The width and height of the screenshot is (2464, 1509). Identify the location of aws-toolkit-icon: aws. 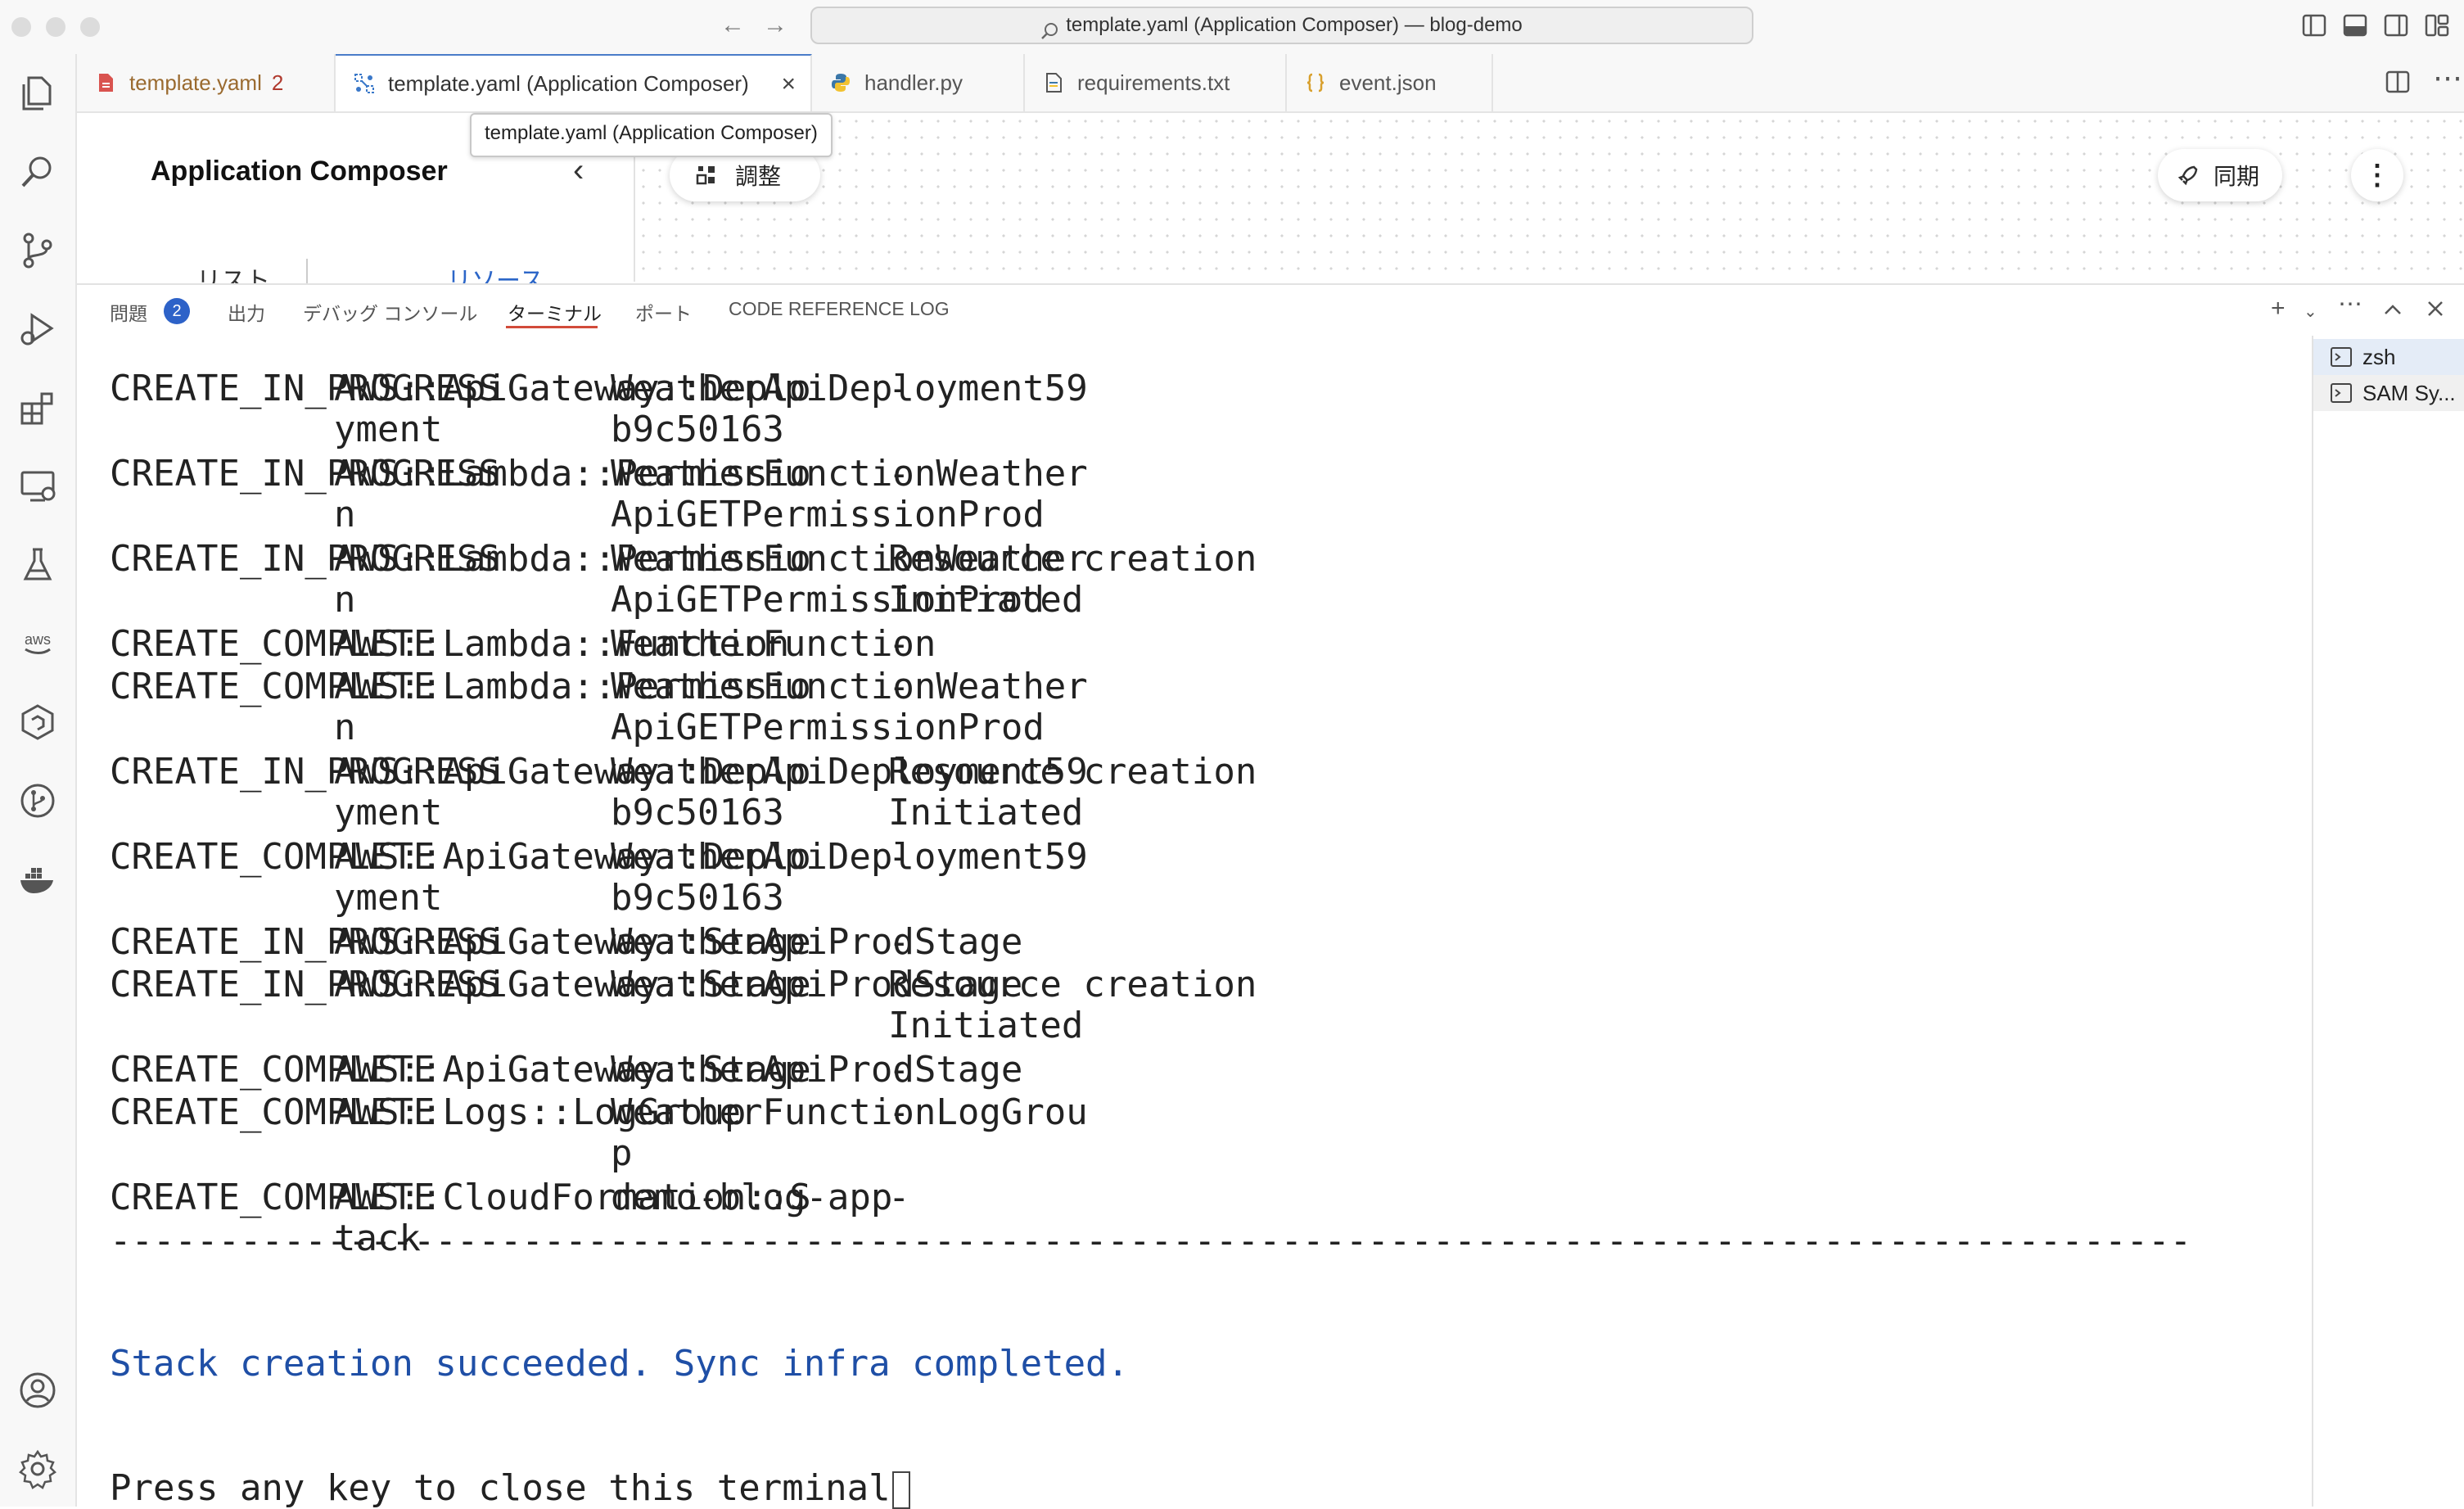
(38, 643).